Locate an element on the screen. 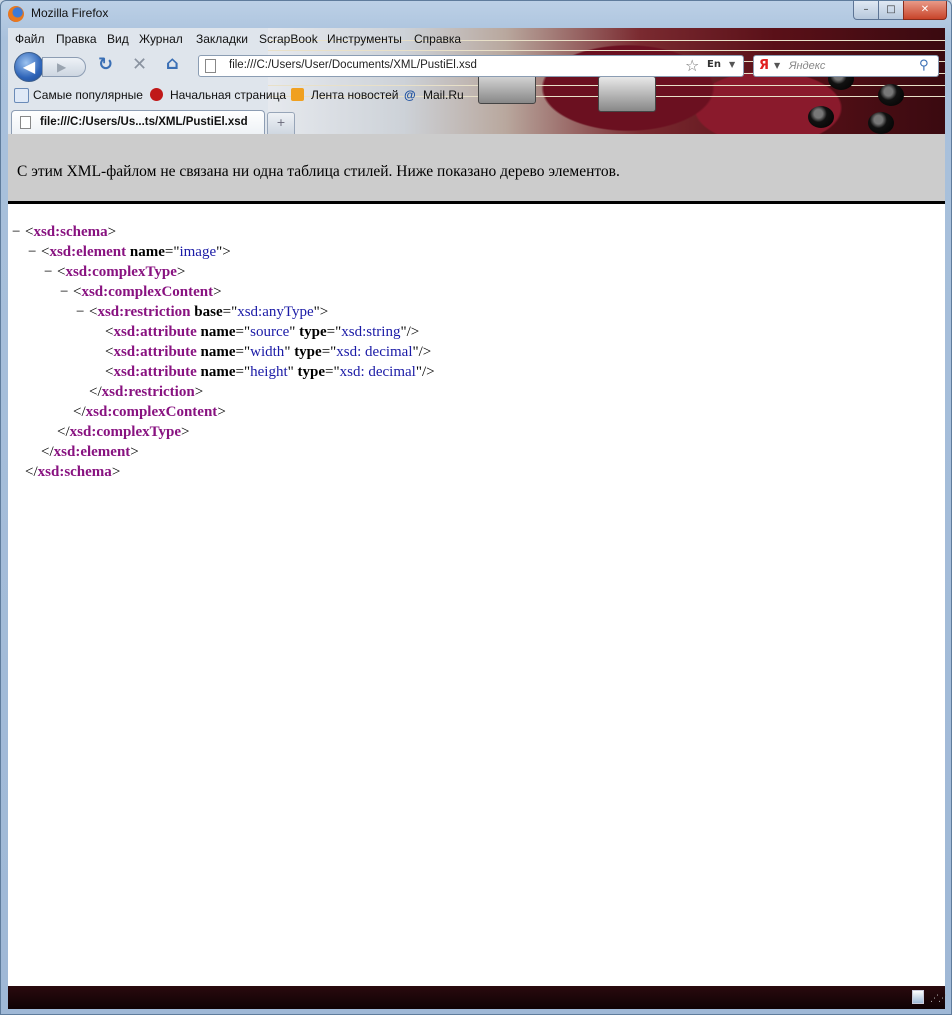 The width and height of the screenshot is (952, 1015). tab-page-icon is located at coordinates (25, 122).